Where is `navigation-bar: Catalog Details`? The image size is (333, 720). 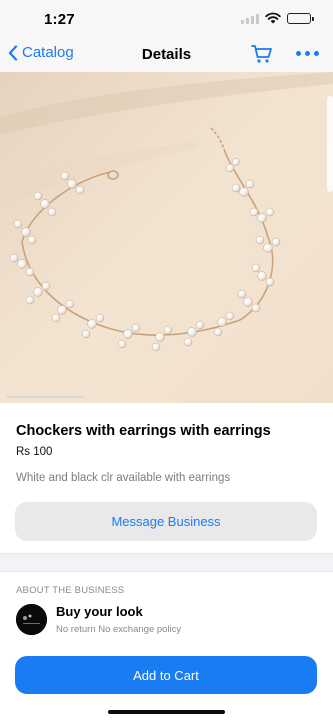
navigation-bar: Catalog Details is located at coordinates (166, 55).